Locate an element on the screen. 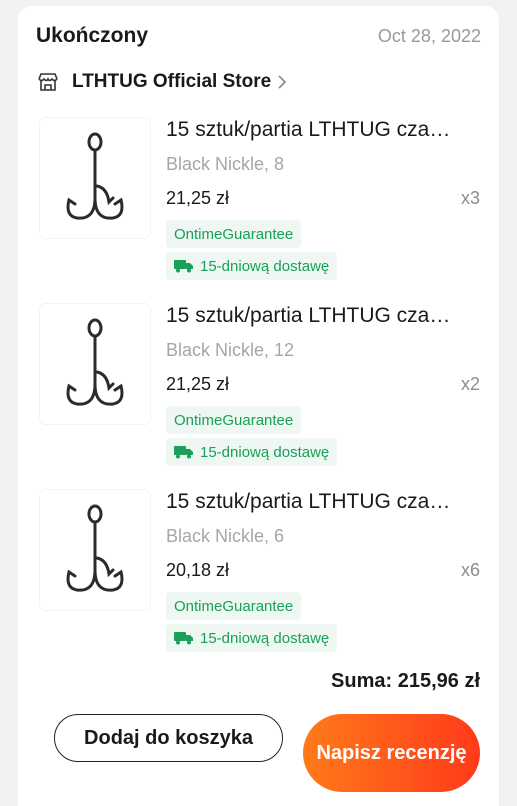 Image resolution: width=517 pixels, height=806 pixels. store-name: LTHTUG Official Store is located at coordinates (172, 81).